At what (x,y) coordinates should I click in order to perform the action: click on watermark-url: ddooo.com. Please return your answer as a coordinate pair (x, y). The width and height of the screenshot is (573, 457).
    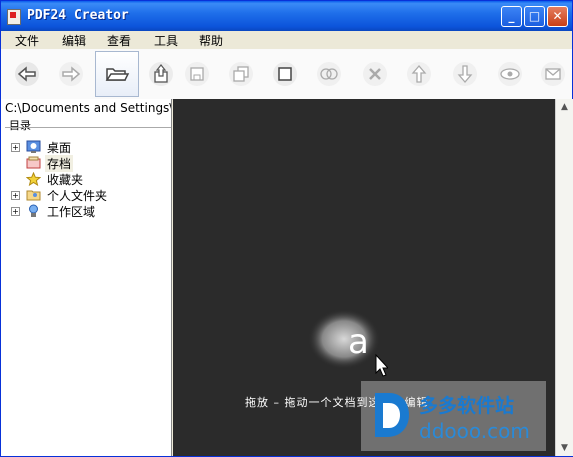
    Looking at the image, I should click on (474, 431).